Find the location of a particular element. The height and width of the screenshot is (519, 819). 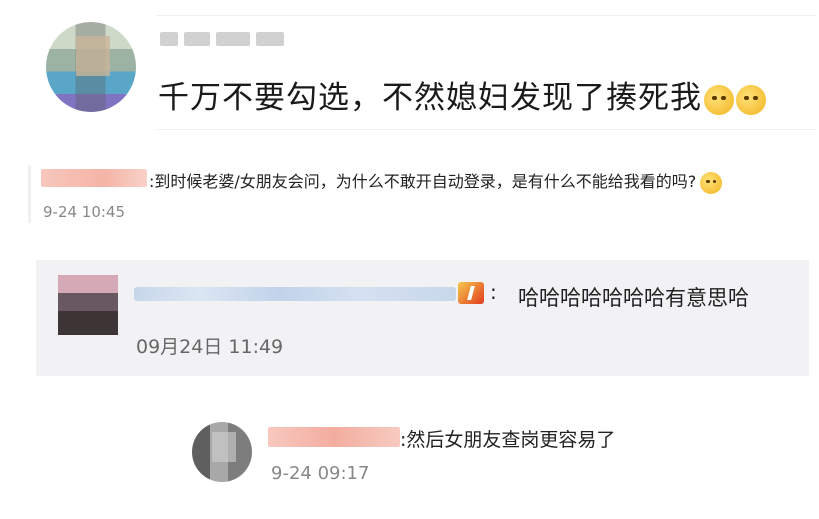

reply-timestamp: 09月24日 11:49 is located at coordinates (210, 347).